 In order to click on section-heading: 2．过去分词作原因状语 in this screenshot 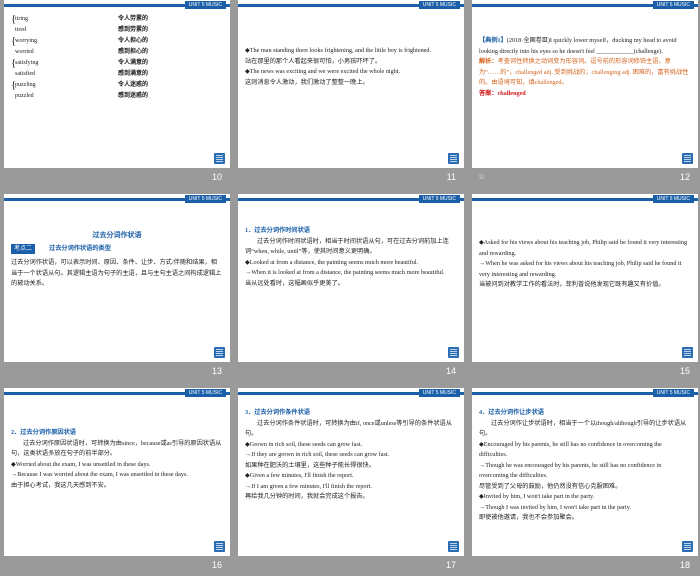, I will do `click(43, 432)`.